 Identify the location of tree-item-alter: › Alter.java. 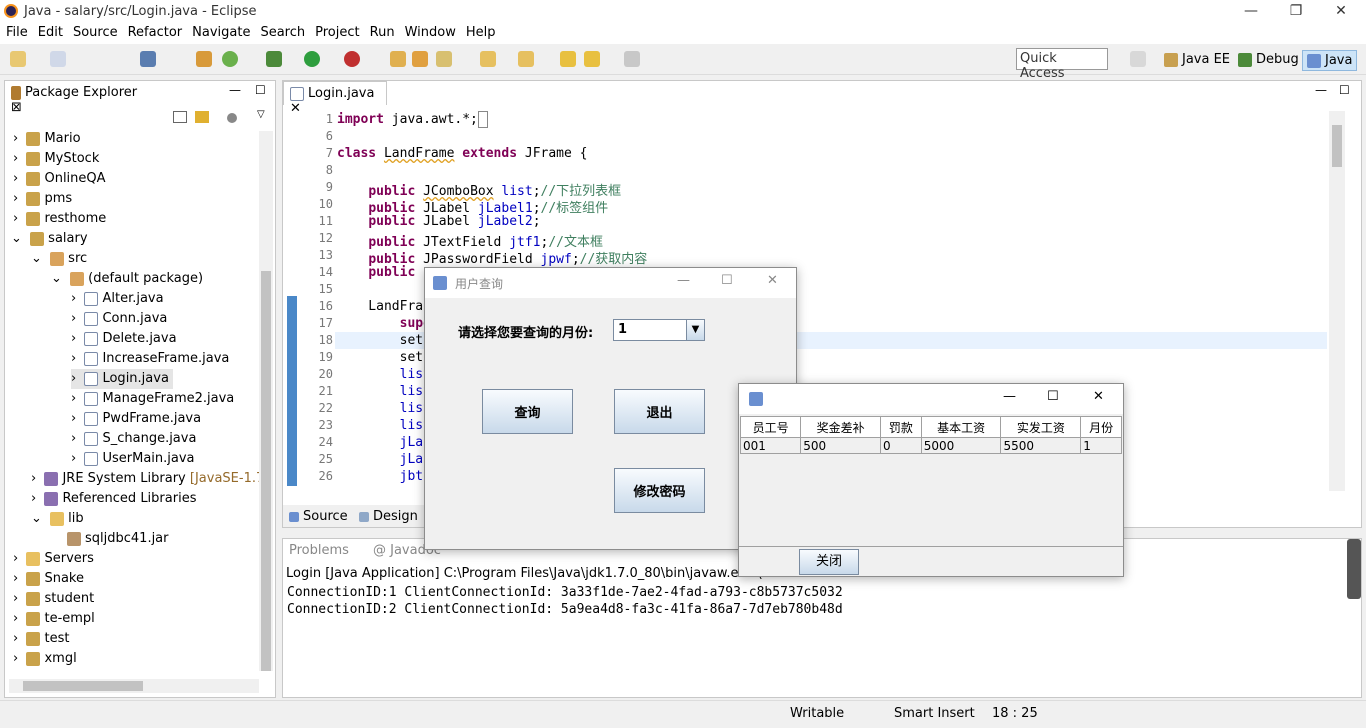
(117, 299).